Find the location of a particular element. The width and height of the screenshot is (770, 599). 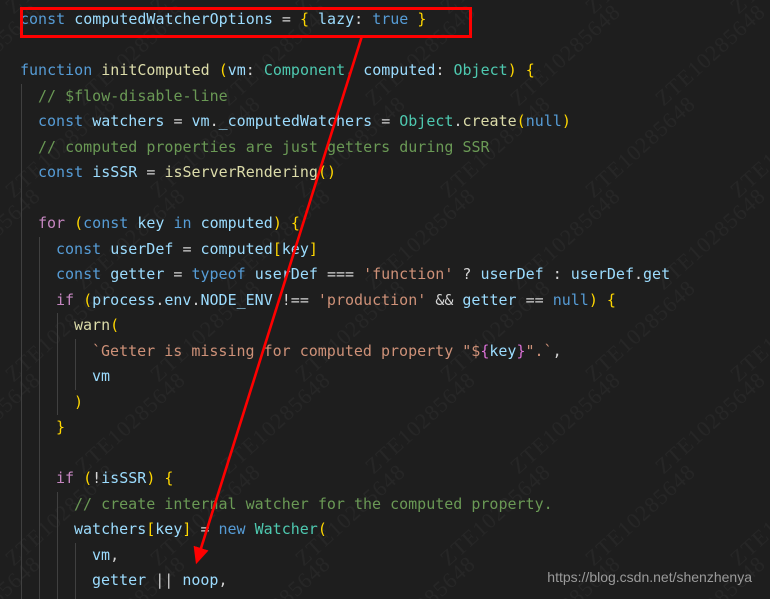

code-token: create is located at coordinates (489, 121).